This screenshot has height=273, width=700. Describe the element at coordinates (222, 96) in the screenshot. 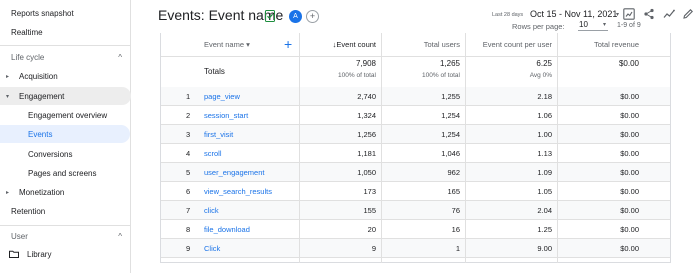

I see `cell-event-name-link: page_view` at that location.